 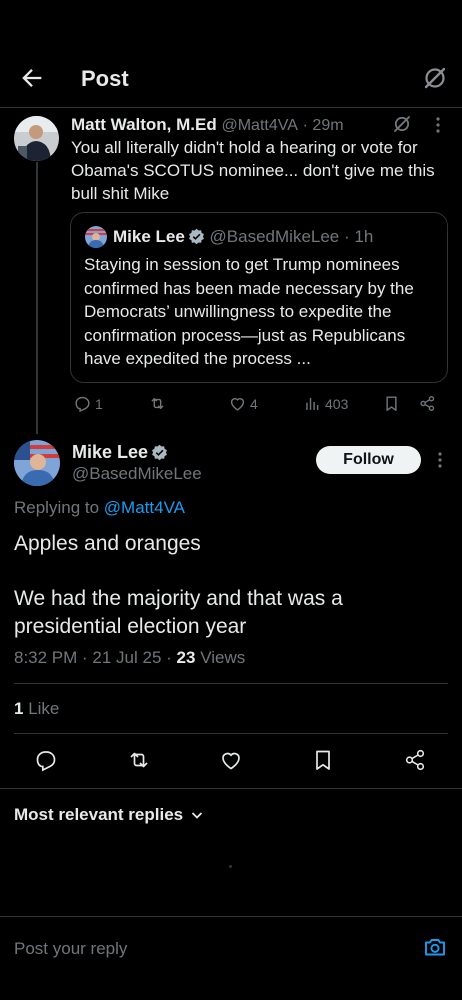 I want to click on tweet-timestamp: 8:32 PM · 21 Jul 25 ·, so click(x=95, y=657).